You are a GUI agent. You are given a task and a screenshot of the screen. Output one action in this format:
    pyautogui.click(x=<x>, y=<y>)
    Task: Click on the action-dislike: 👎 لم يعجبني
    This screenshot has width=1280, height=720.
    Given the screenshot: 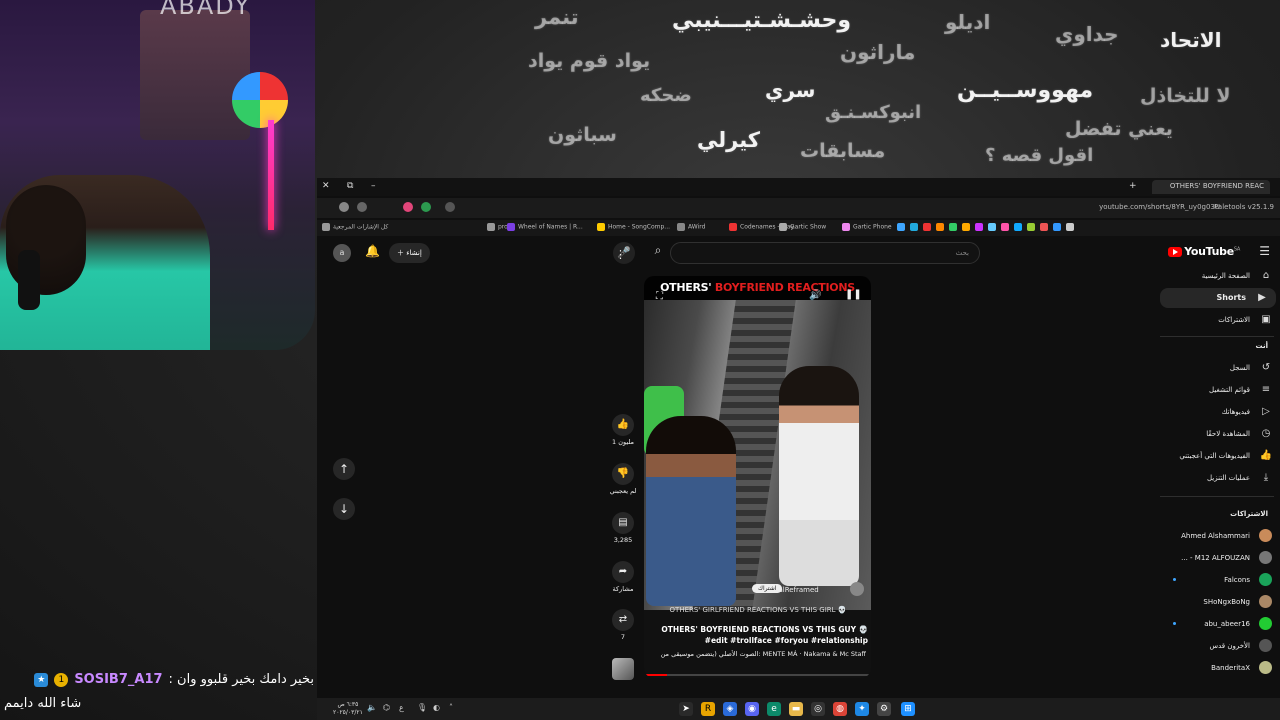 What is the action you would take?
    pyautogui.click(x=623, y=479)
    